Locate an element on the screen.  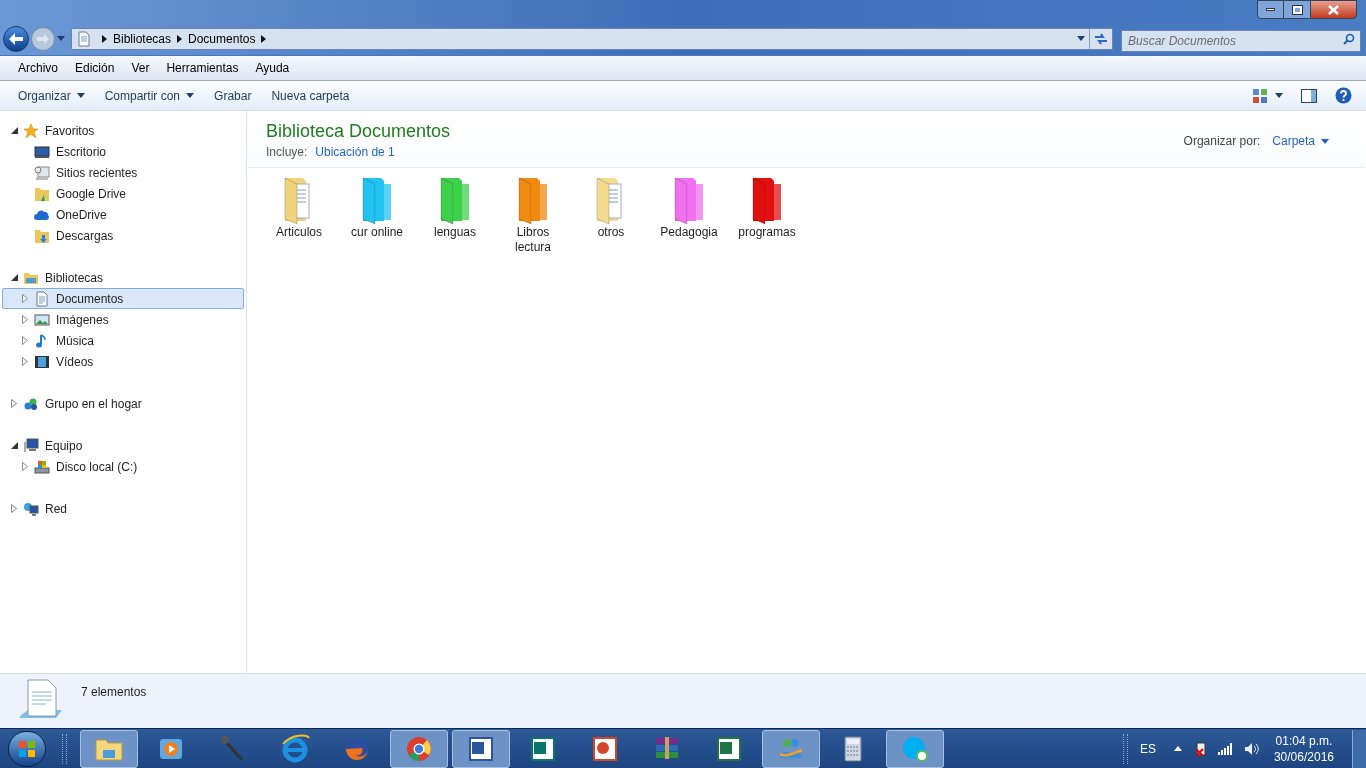
arrange-by-dropdown: Carpeta is located at coordinates (1300, 141).